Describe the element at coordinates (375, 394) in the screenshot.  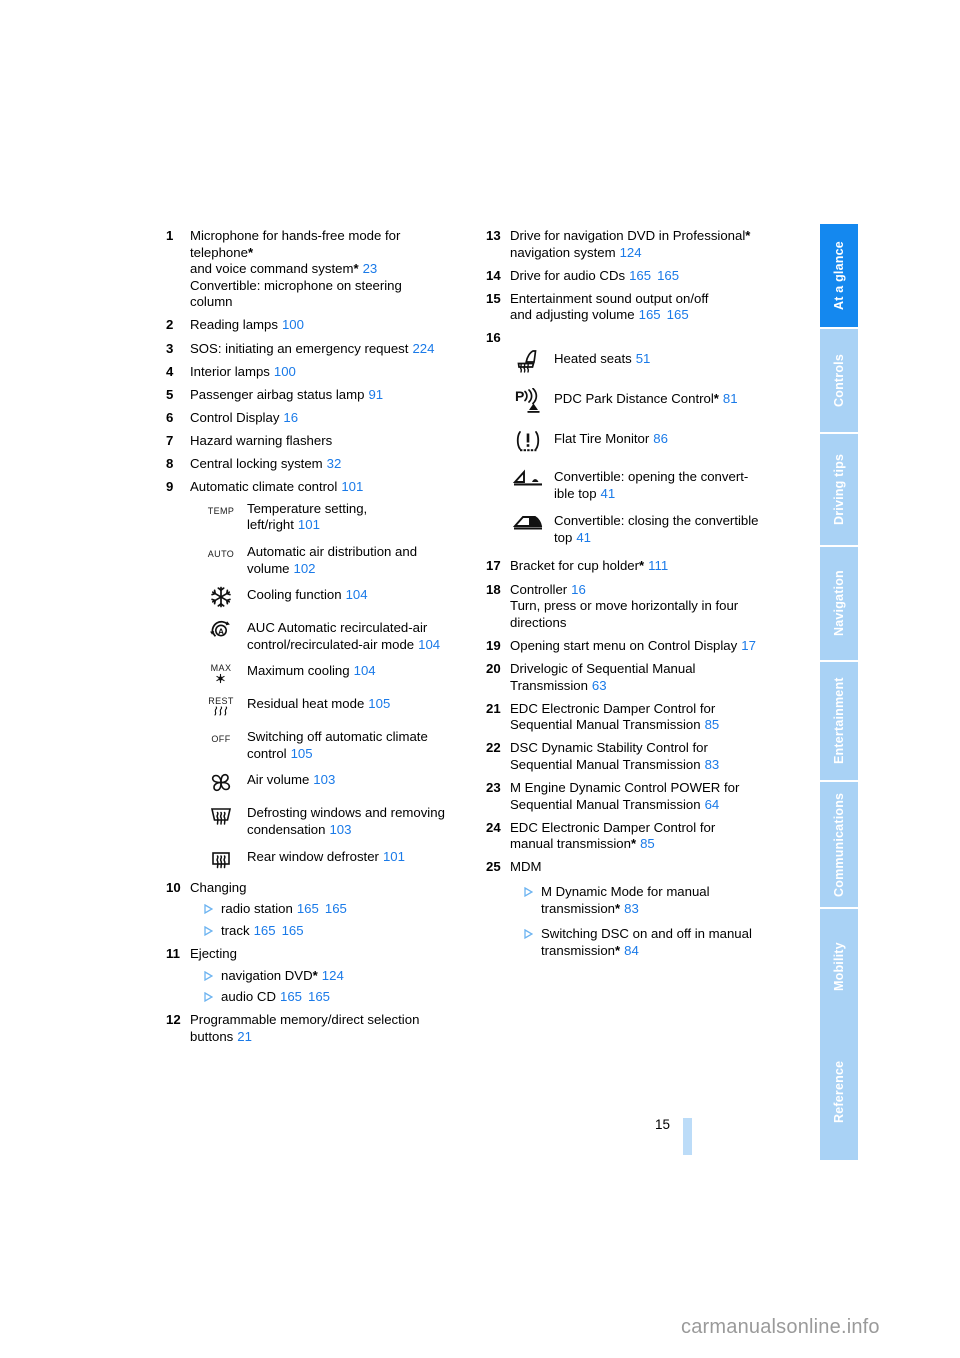
I see `page-reference: 91` at that location.